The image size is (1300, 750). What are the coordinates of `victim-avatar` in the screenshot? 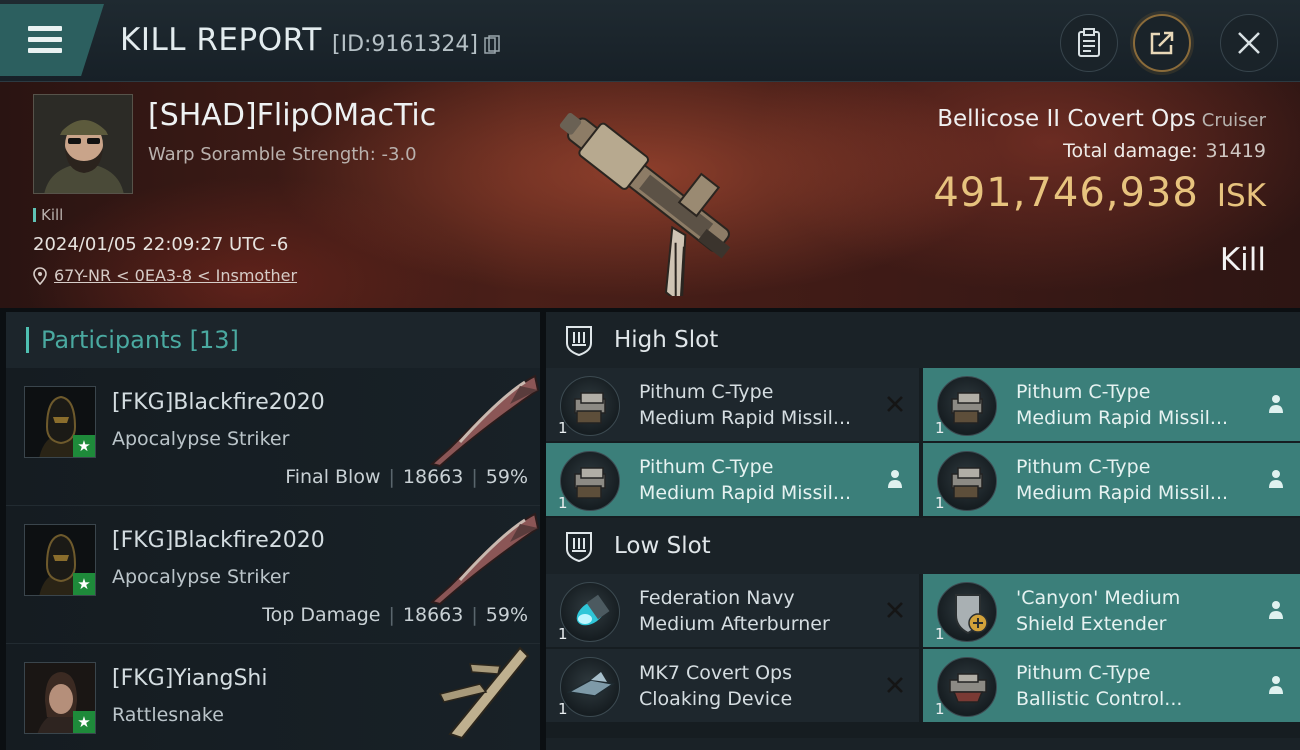 It's located at (83, 144).